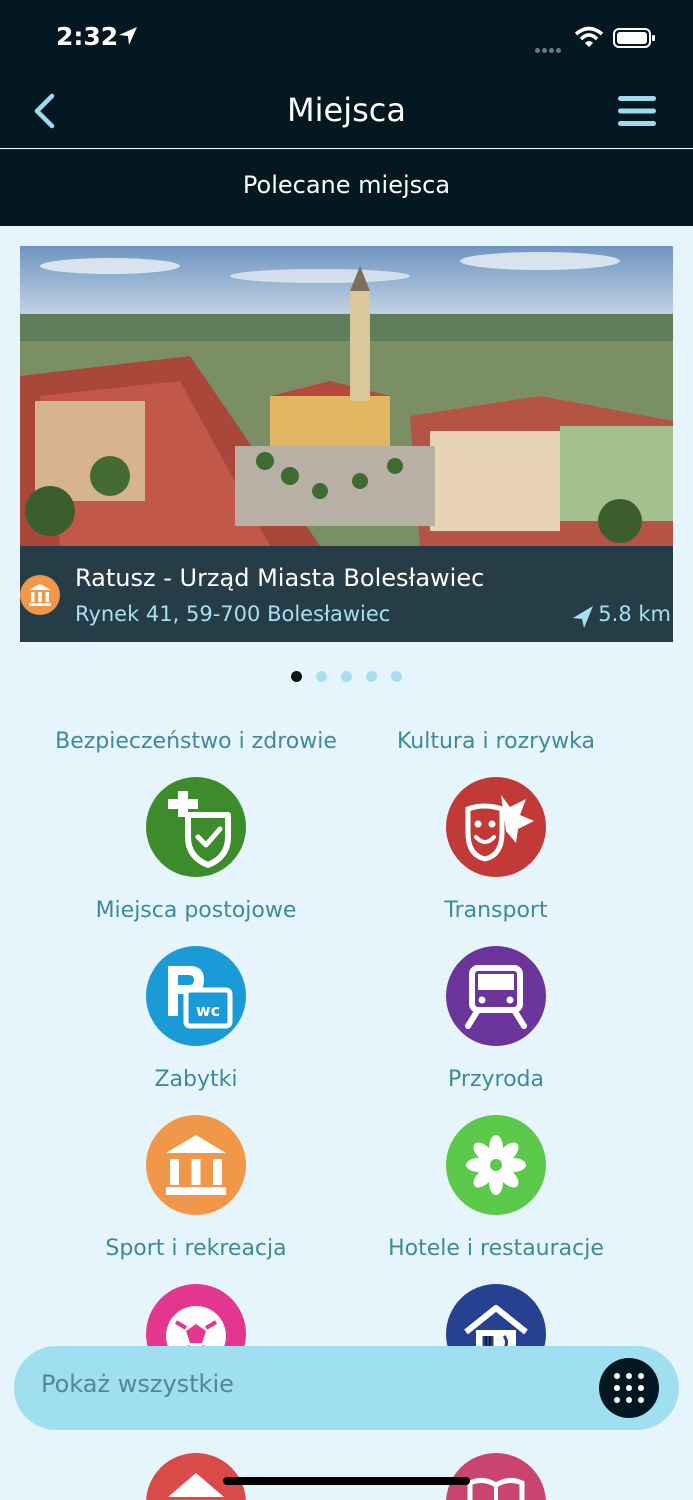 The width and height of the screenshot is (693, 1500). I want to click on category-transport: Transport, so click(496, 971).